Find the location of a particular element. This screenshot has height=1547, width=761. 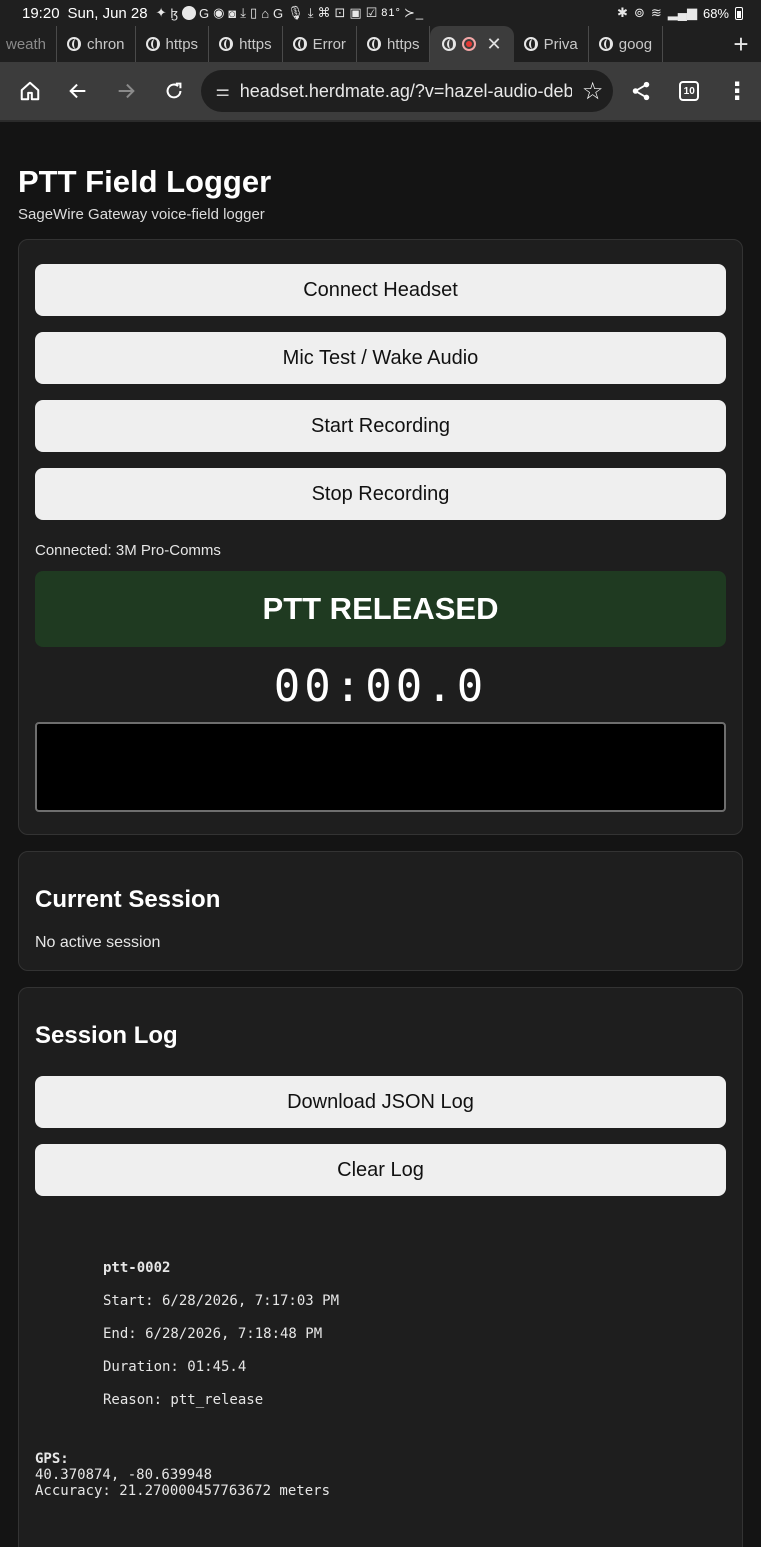

download-icon: ⤓ is located at coordinates (244, 12).